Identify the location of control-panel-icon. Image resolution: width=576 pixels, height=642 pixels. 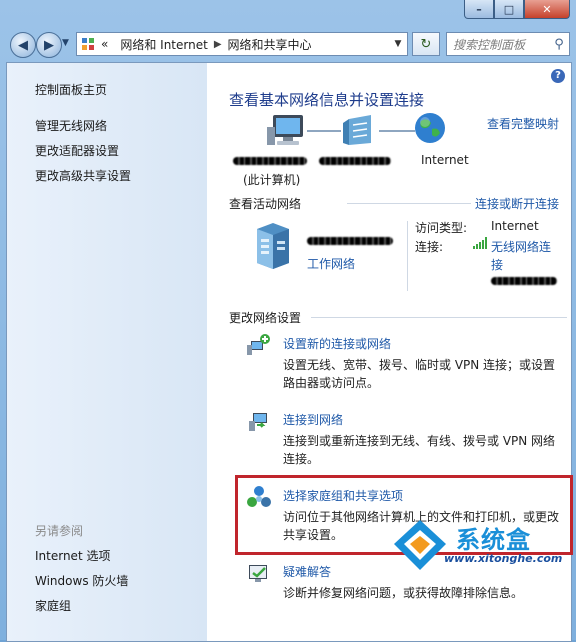
(86, 44).